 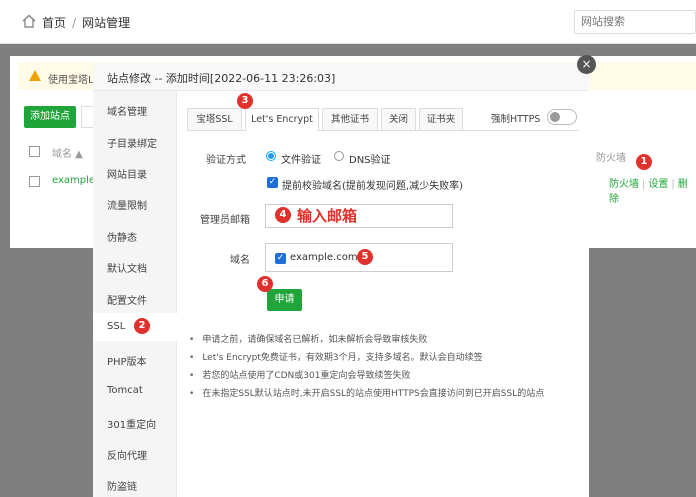 I want to click on side-item-domain: 域名管理, so click(x=142, y=110).